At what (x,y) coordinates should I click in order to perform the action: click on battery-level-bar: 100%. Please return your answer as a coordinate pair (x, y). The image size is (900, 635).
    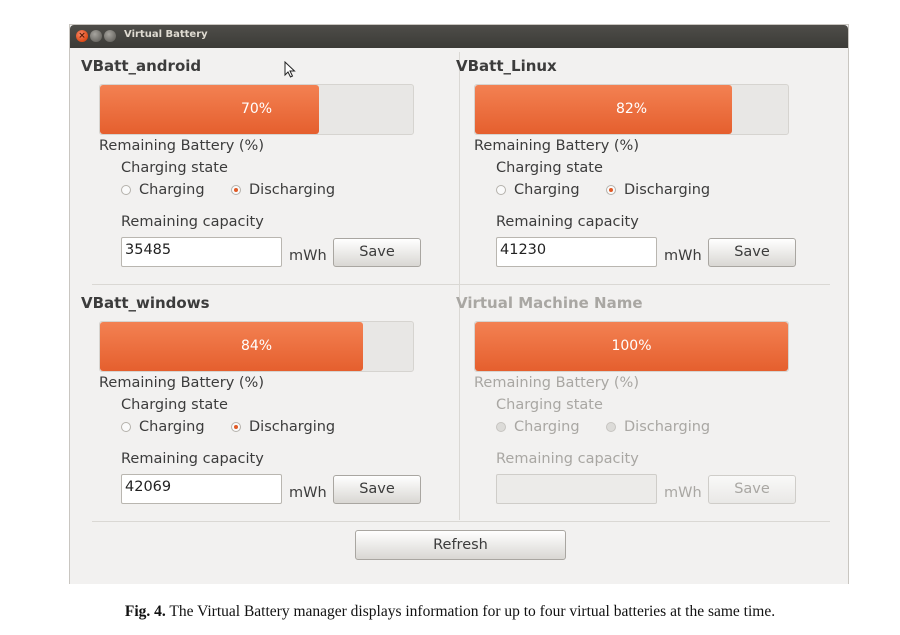
    Looking at the image, I should click on (631, 346).